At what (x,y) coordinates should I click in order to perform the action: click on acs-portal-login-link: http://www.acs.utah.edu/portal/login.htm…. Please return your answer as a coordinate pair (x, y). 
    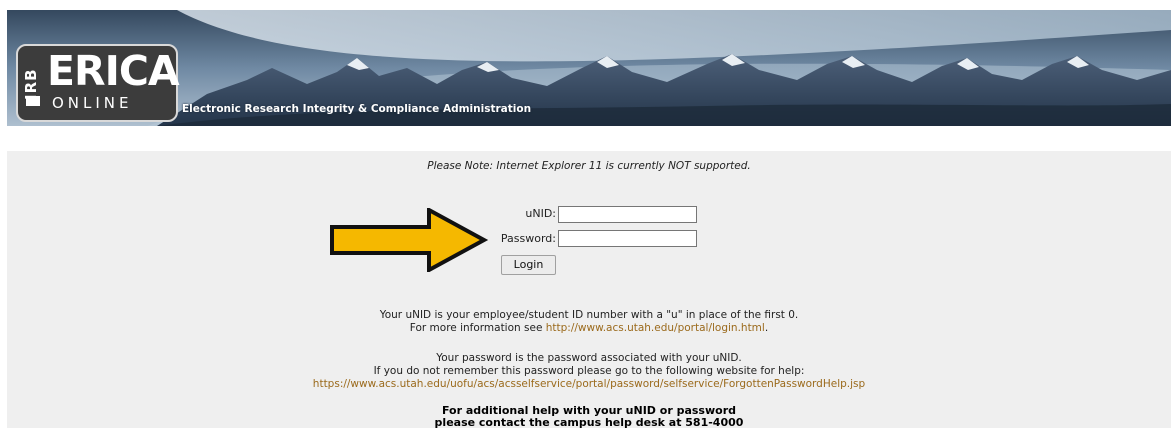
    Looking at the image, I should click on (655, 328).